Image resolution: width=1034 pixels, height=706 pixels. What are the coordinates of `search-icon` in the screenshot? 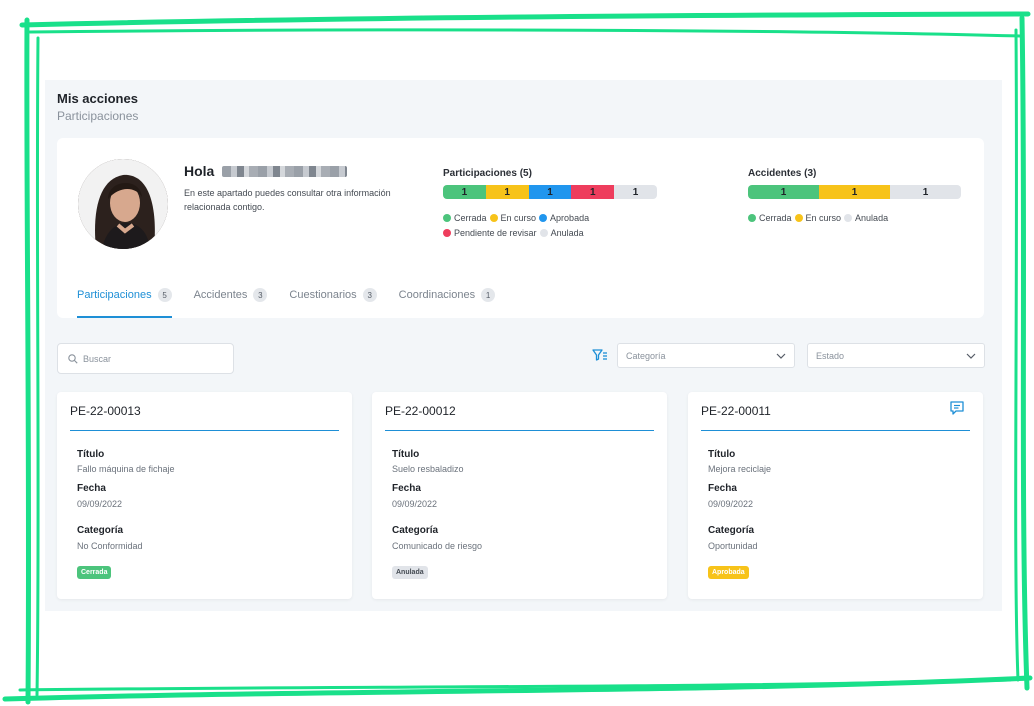 It's located at (73, 358).